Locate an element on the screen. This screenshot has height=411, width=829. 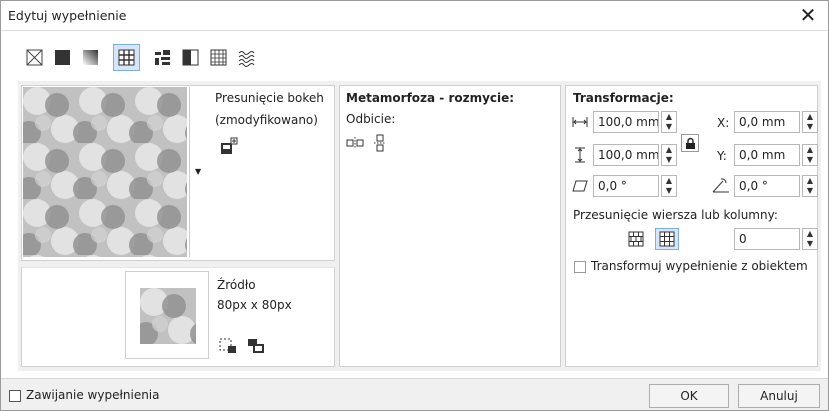
pattern-preview is located at coordinates (105, 172).